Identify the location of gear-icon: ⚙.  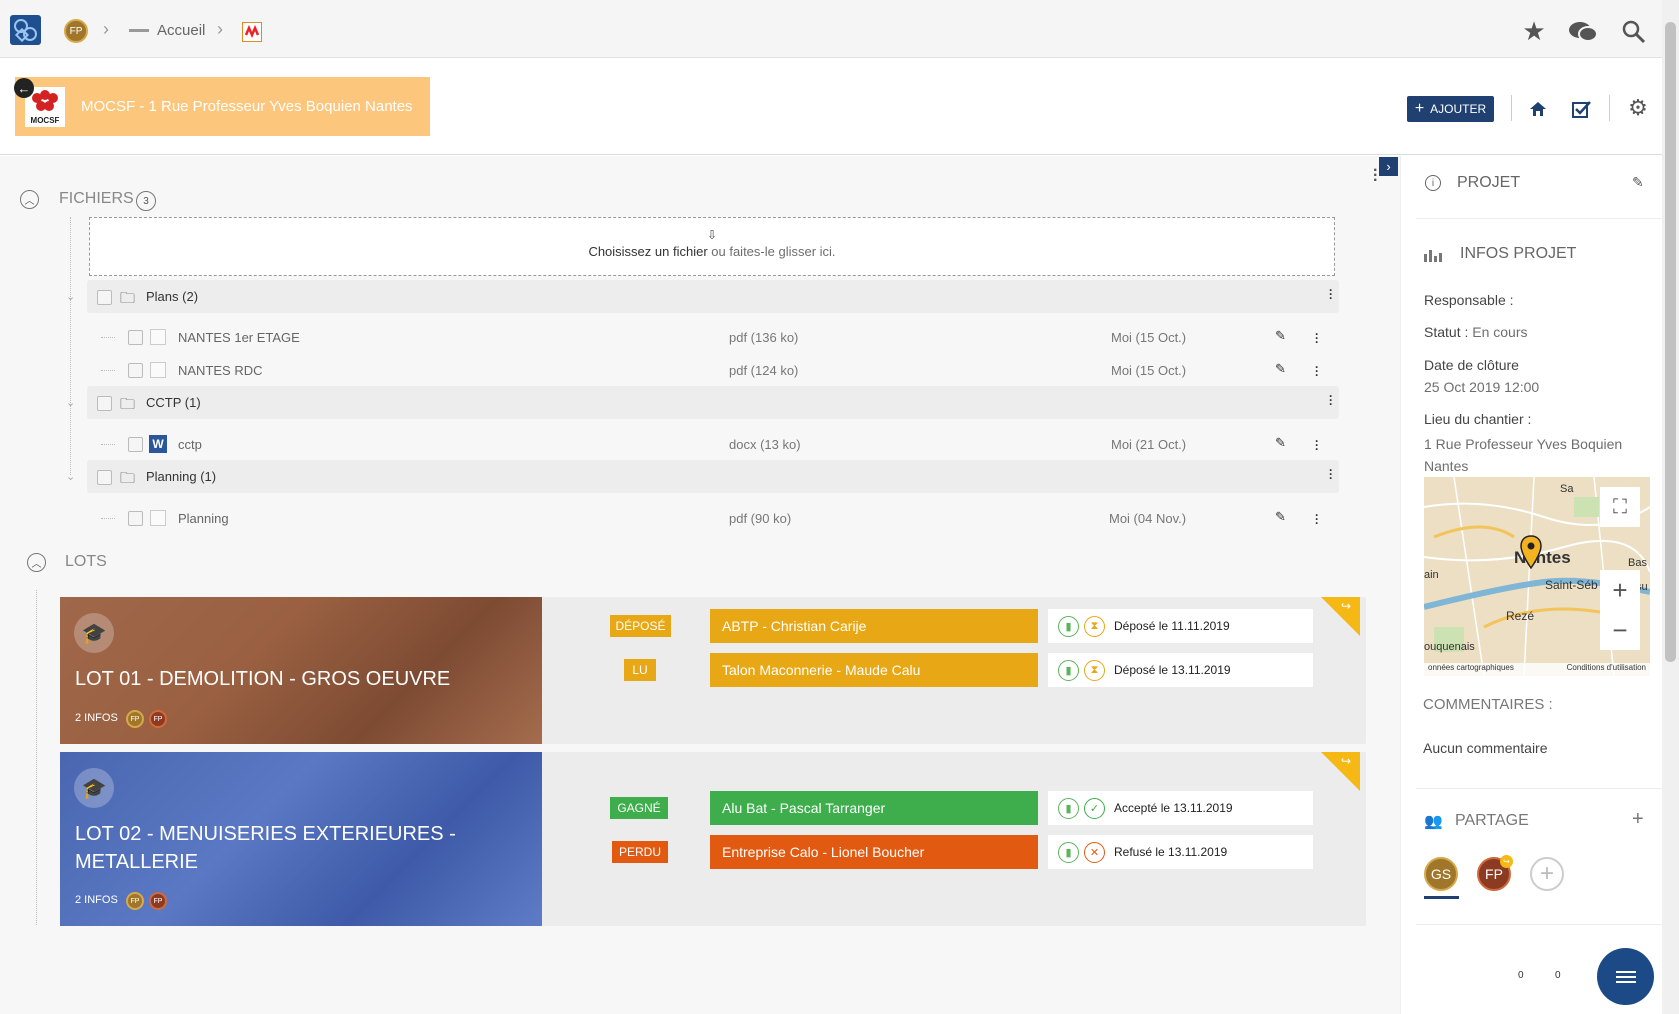
(1638, 108).